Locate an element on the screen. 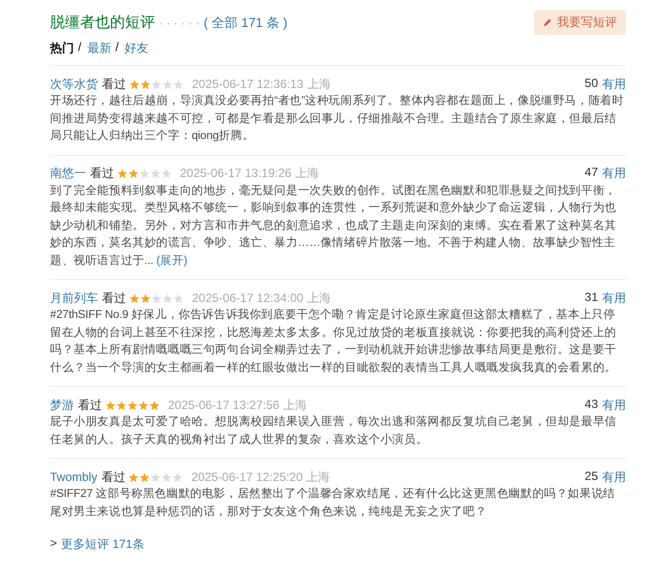 This screenshot has width=650, height=568. section-title: 脱缰者也的短评 is located at coordinates (102, 22).